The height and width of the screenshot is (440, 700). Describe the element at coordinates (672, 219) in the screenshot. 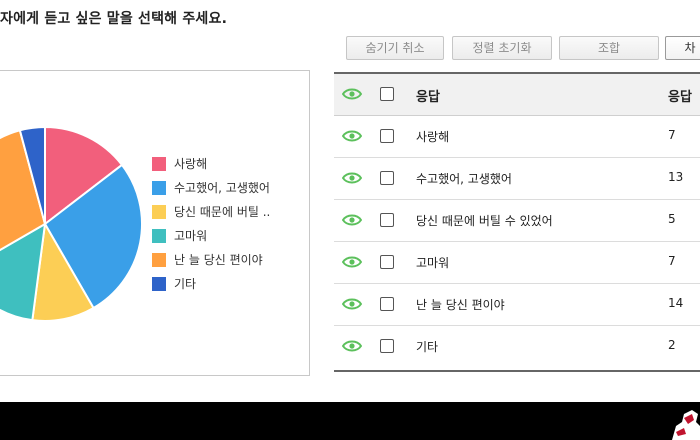

I see `response-count: 5` at that location.